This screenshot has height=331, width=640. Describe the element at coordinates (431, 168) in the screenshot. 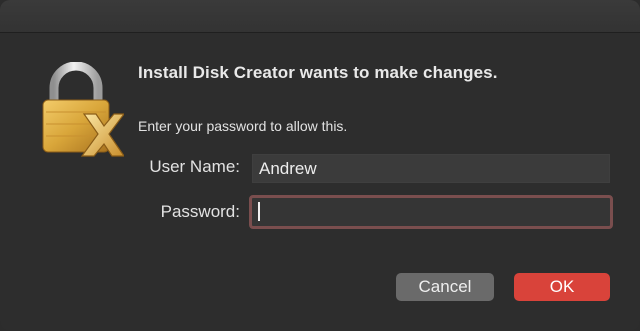

I see `username-field` at that location.